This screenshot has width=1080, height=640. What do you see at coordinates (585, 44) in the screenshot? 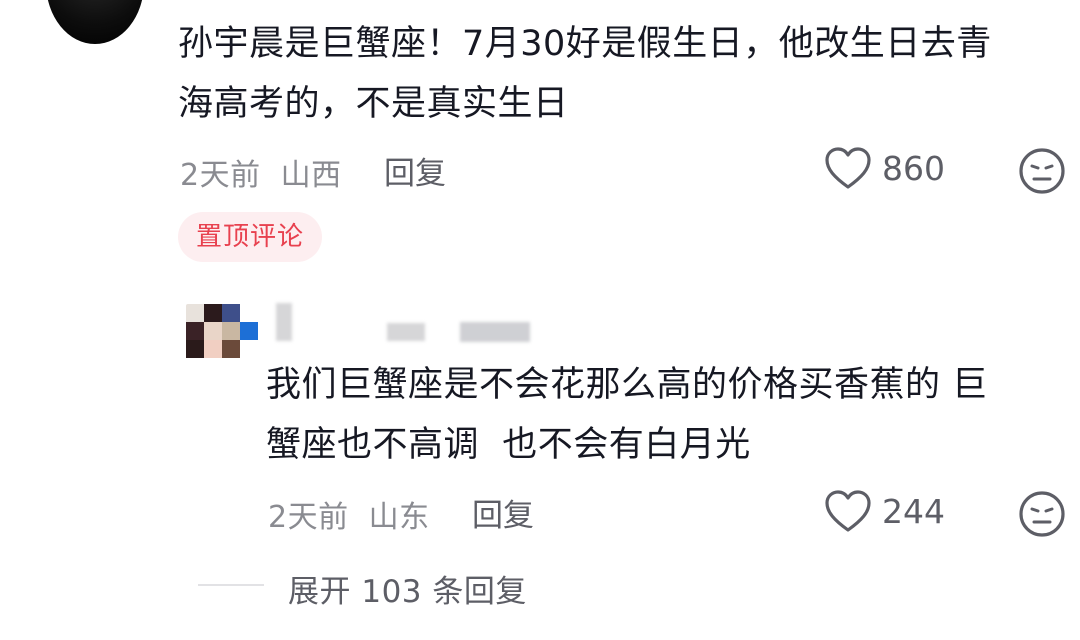
I see `comment-text-line-1: 孙宇晨是巨蟹座！7月30好是假生日，他改生日去青` at bounding box center [585, 44].